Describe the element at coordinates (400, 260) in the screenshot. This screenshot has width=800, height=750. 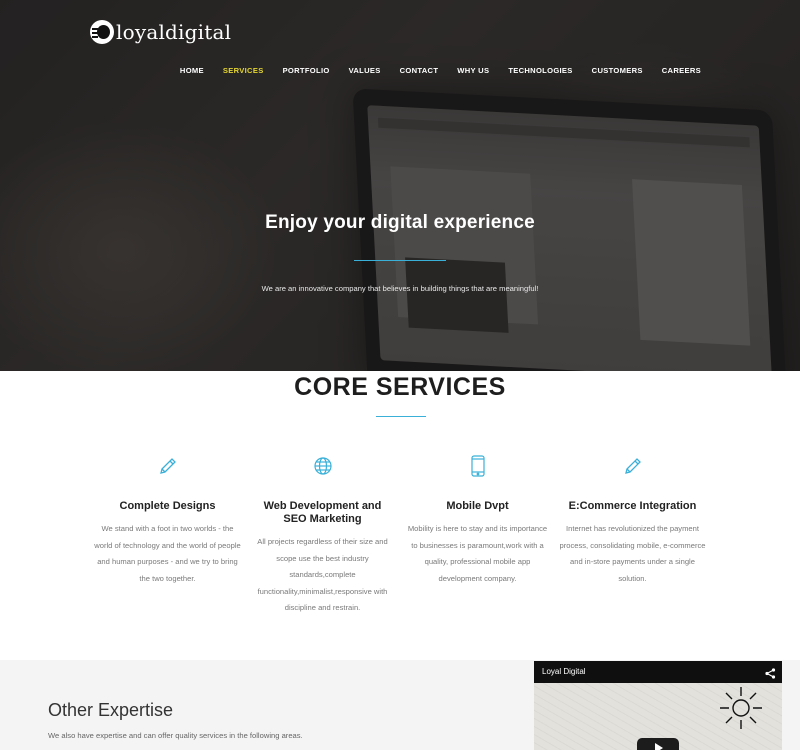
I see `hero-divider` at that location.